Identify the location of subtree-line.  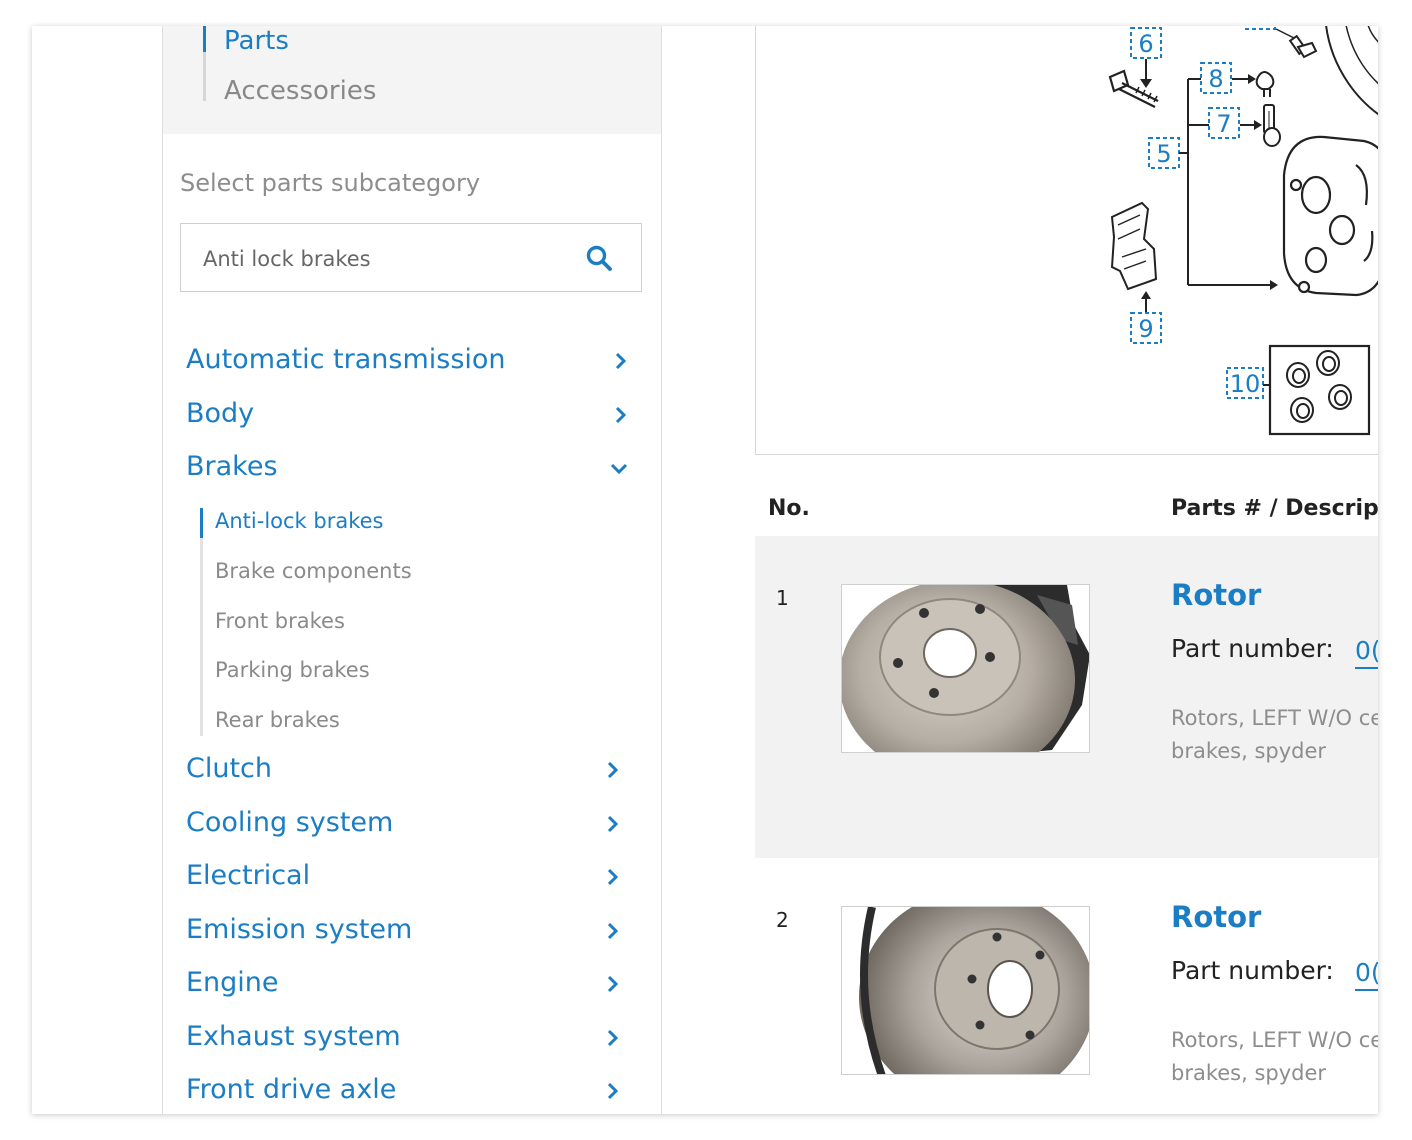
(201, 622).